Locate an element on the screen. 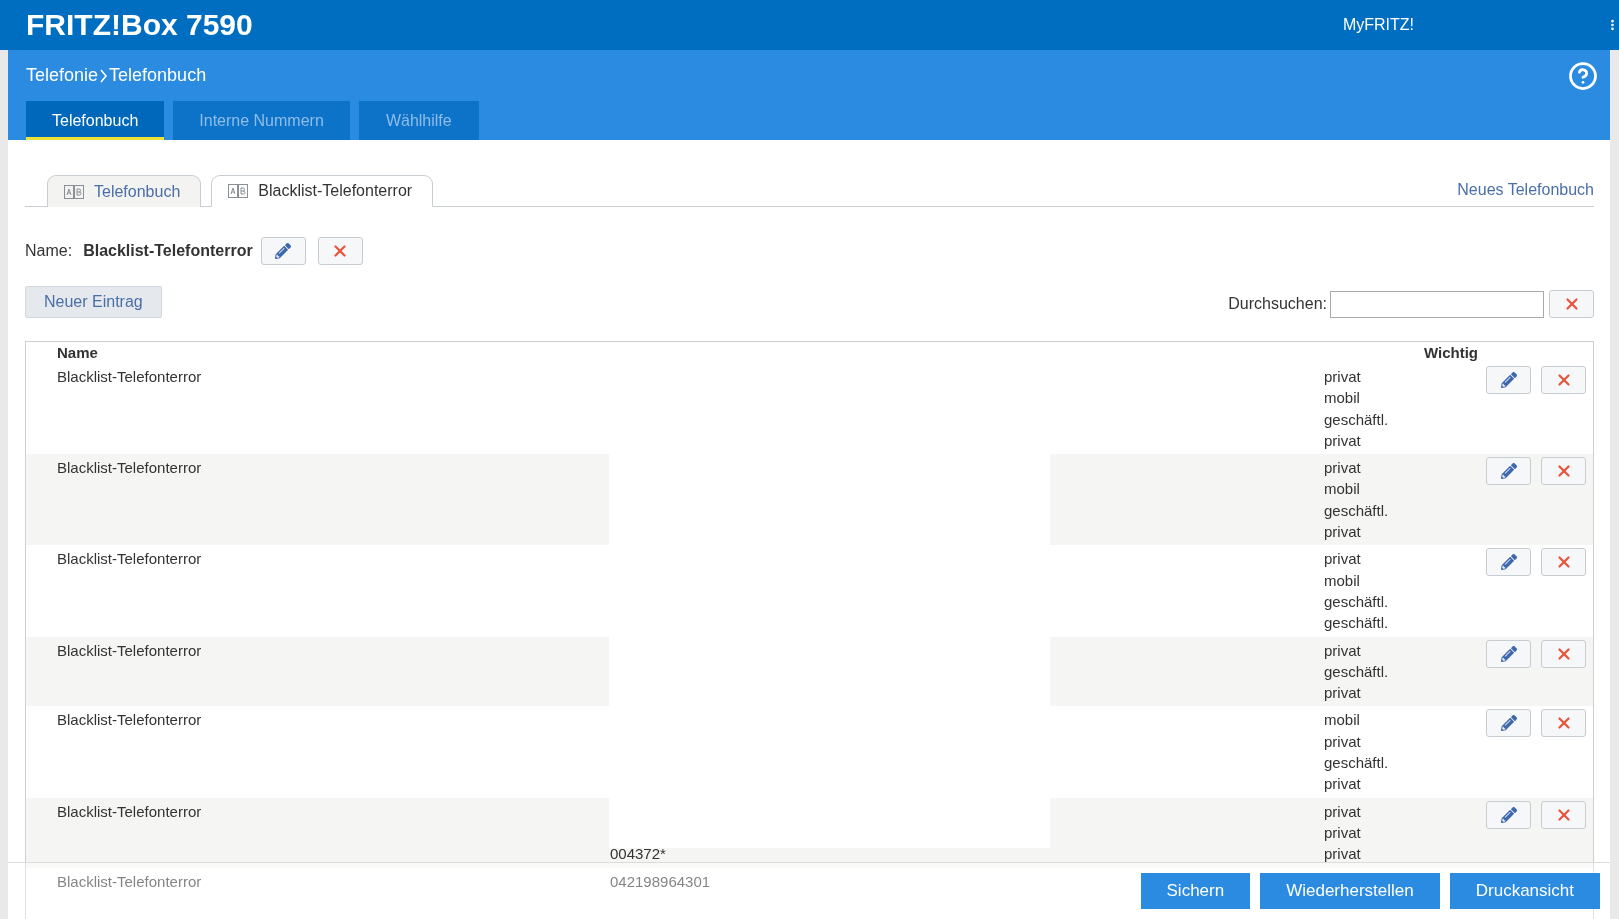 The image size is (1619, 919). new-phonebook-link: Neues Telefonbuch is located at coordinates (1525, 190).